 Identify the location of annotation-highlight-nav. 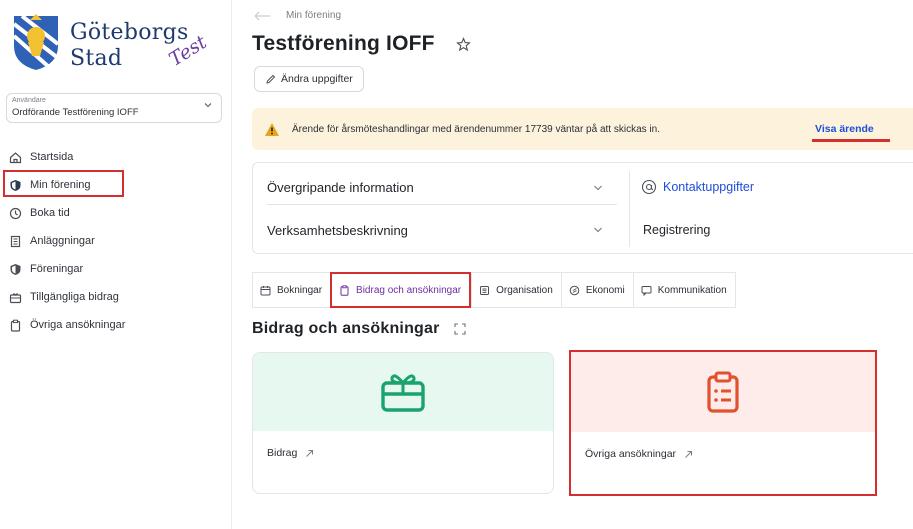
(63, 183).